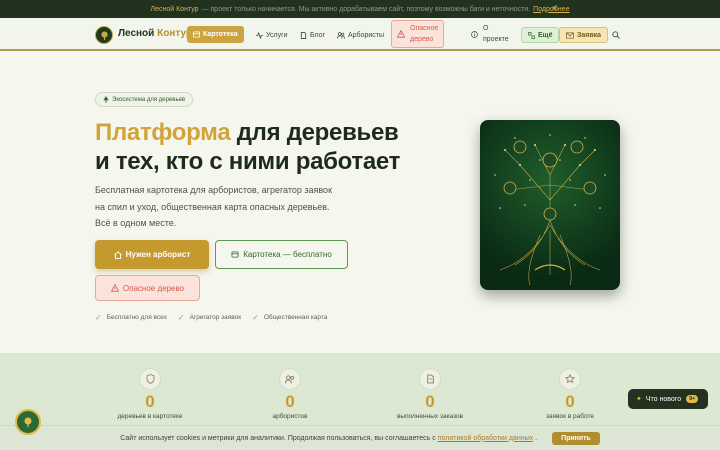 This screenshot has height=450, width=720. I want to click on feature-label: Общественная карта, so click(295, 317).